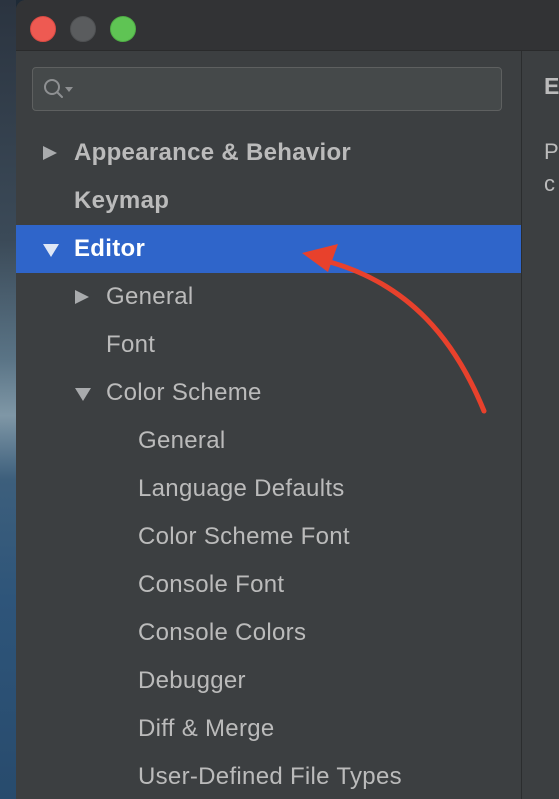 This screenshot has height=799, width=559. Describe the element at coordinates (268, 681) in the screenshot. I see `tree-item-debugger: Debugger` at that location.